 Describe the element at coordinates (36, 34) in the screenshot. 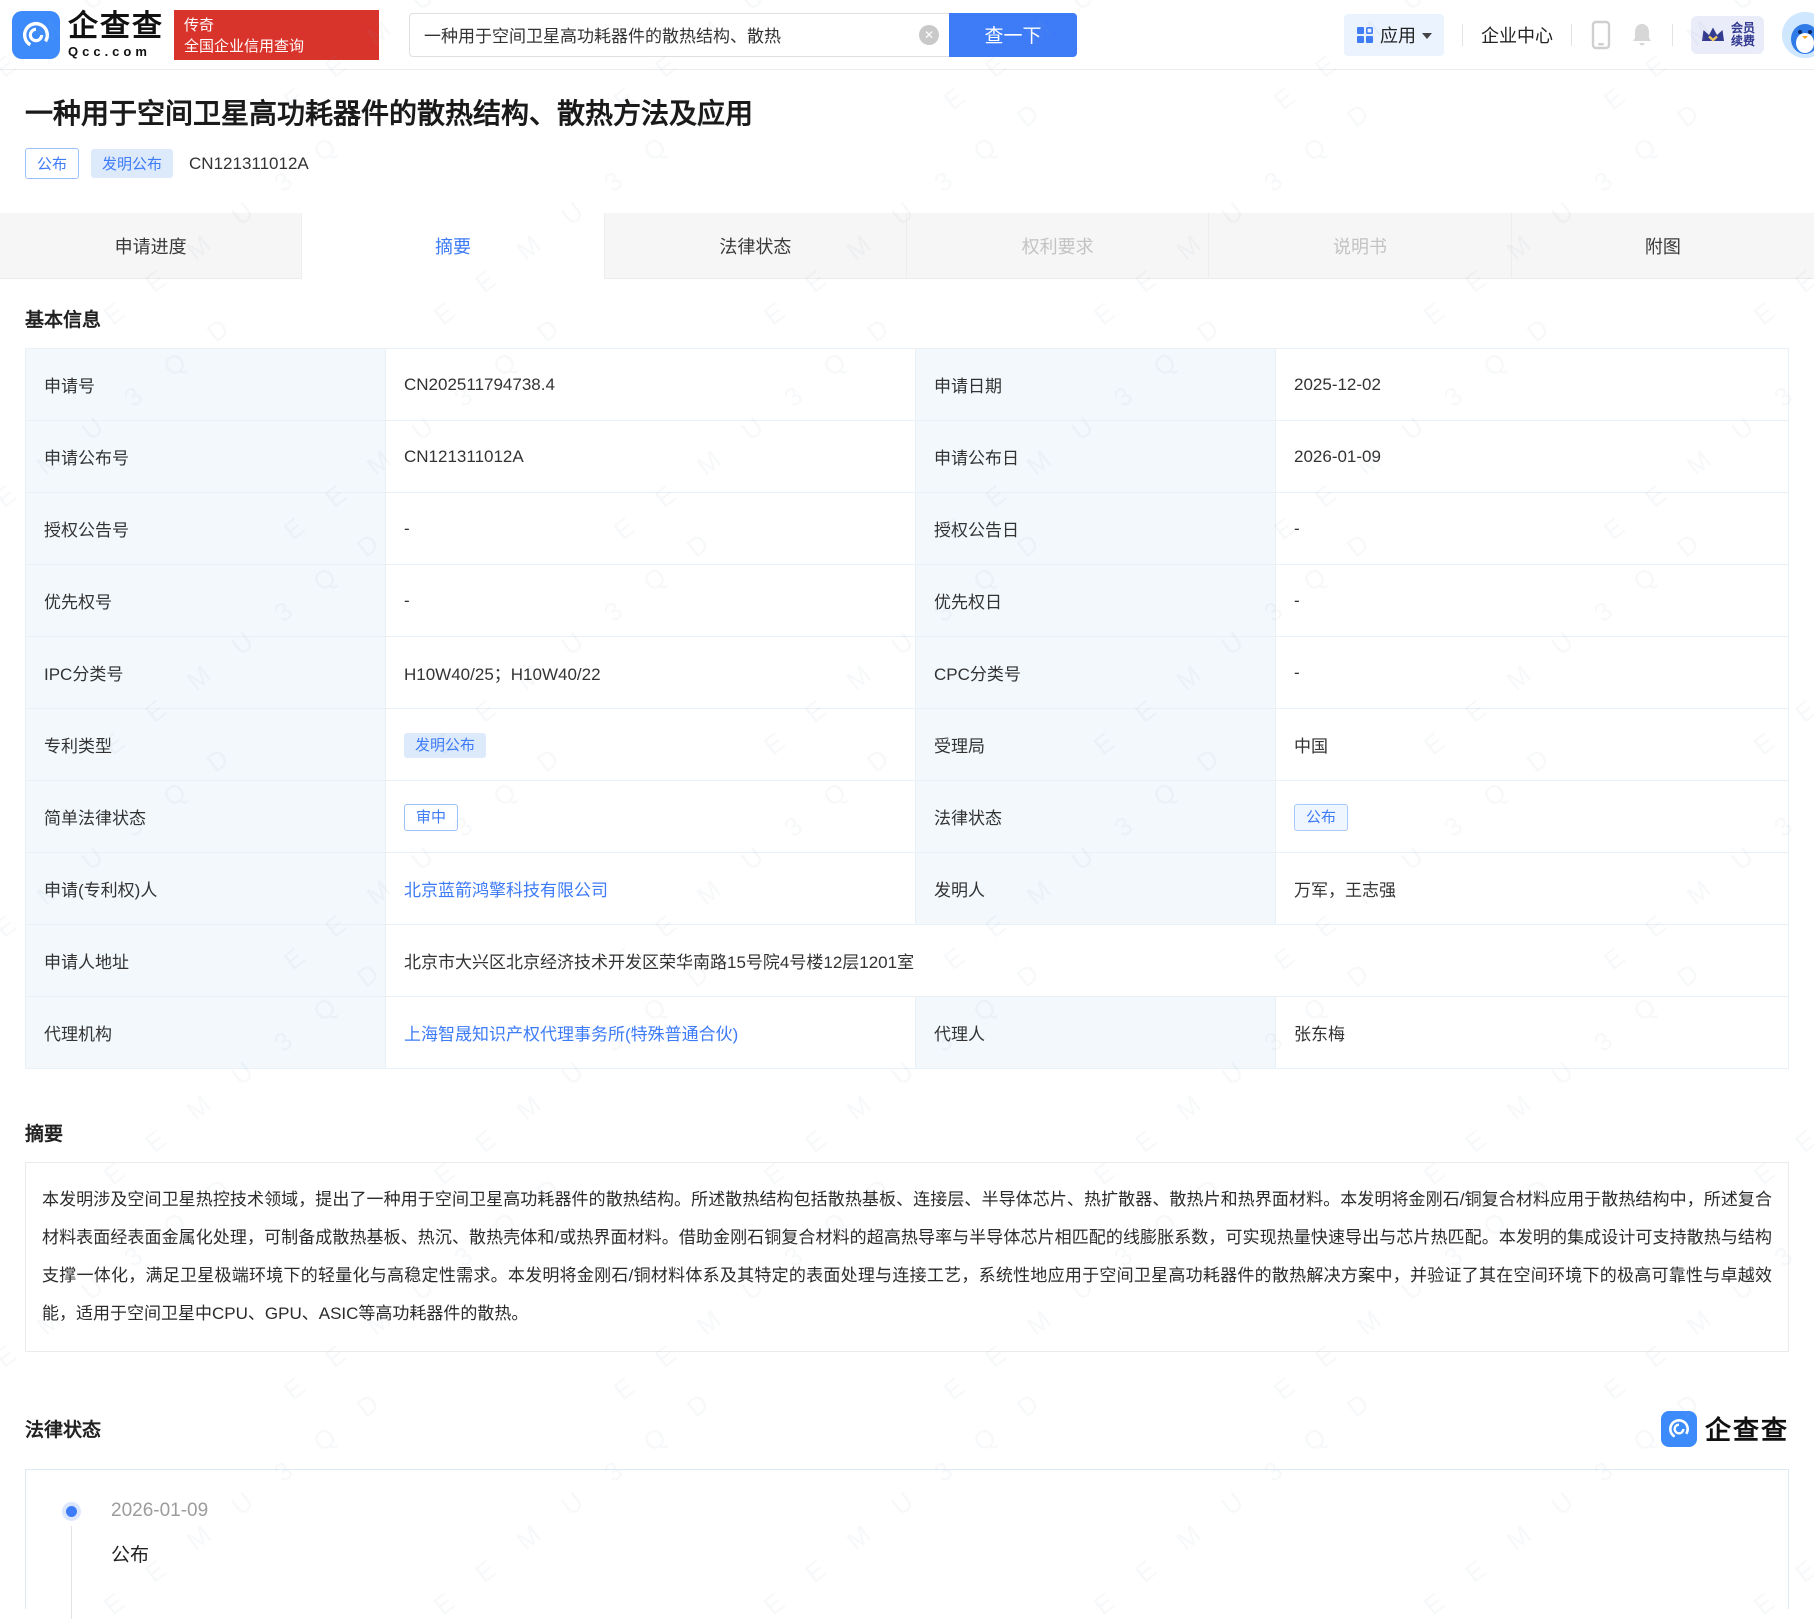

I see `qcc-logo-icon` at that location.